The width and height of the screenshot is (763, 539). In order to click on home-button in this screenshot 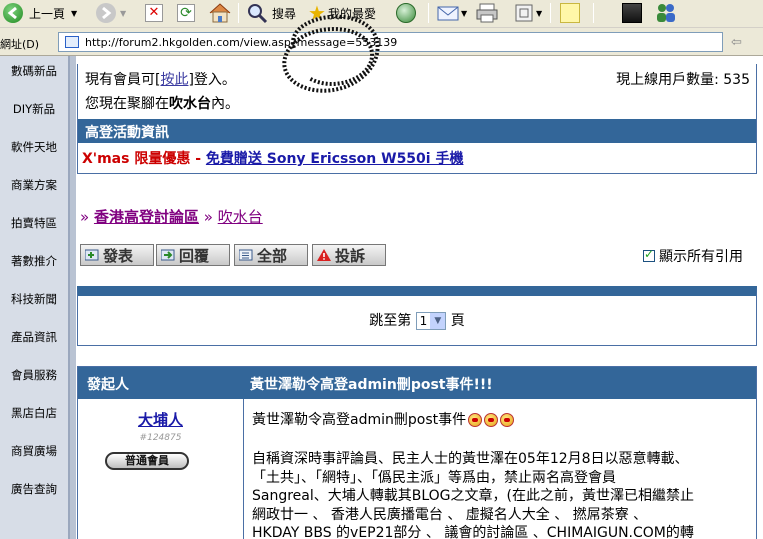, I will do `click(220, 13)`.